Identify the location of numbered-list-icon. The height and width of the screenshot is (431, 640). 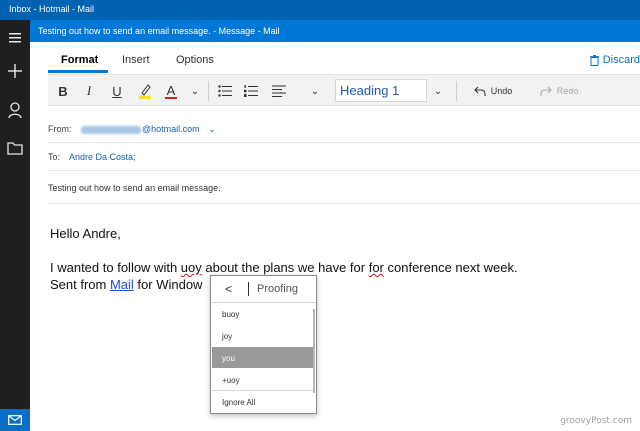
(251, 91).